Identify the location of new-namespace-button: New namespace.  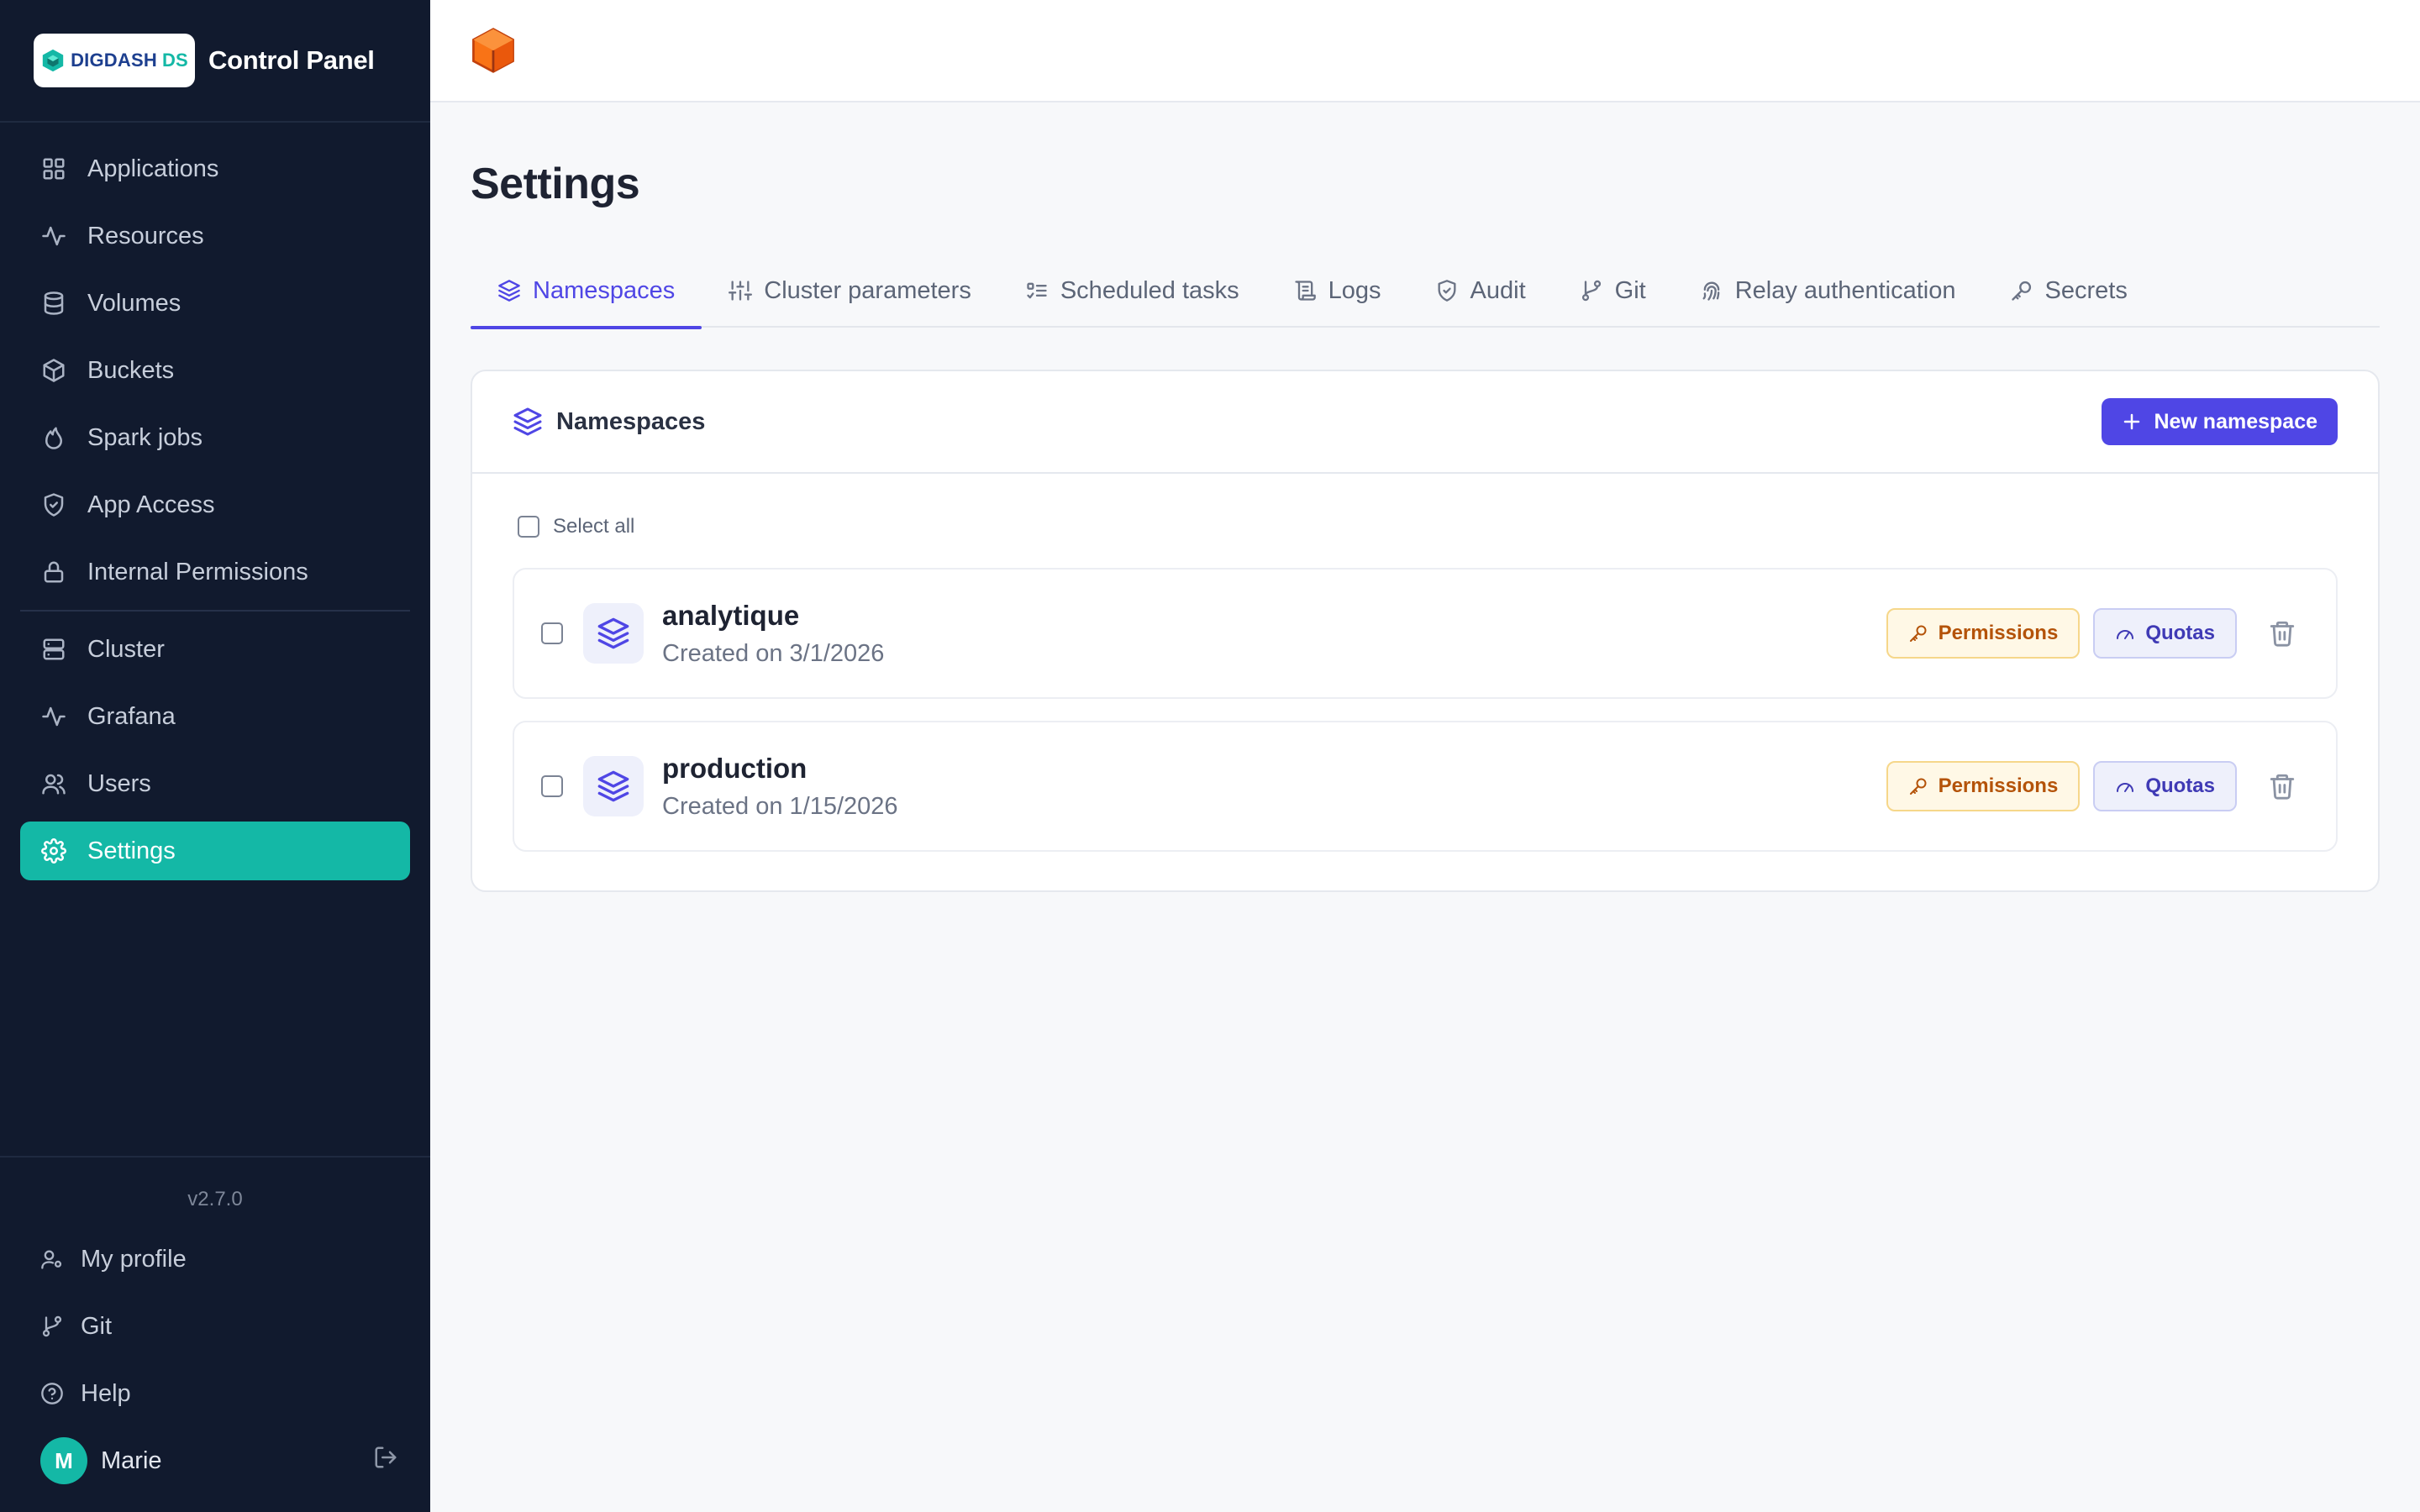
(2220, 421).